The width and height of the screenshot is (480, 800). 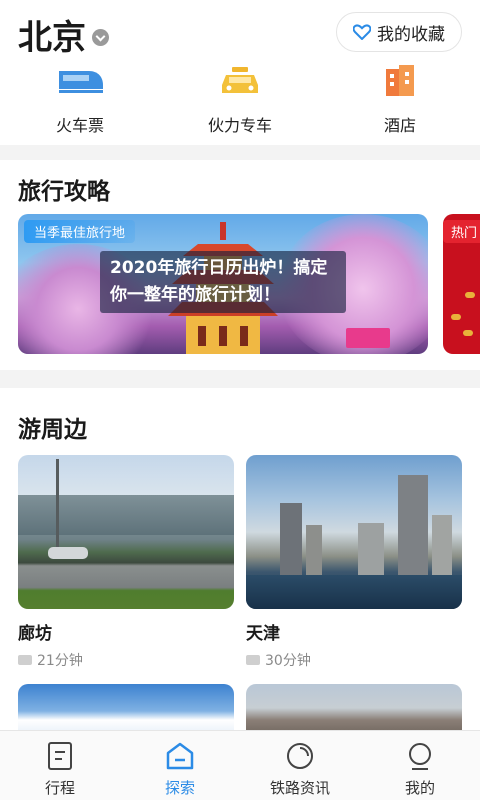 What do you see at coordinates (80, 99) in the screenshot?
I see `quick-link-train: 火车票` at bounding box center [80, 99].